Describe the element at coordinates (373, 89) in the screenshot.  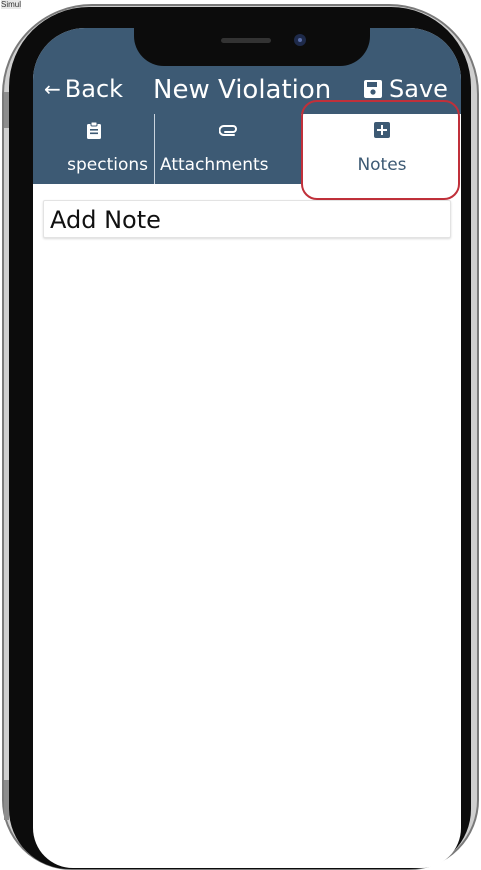
I see `floppy-disk-icon` at that location.